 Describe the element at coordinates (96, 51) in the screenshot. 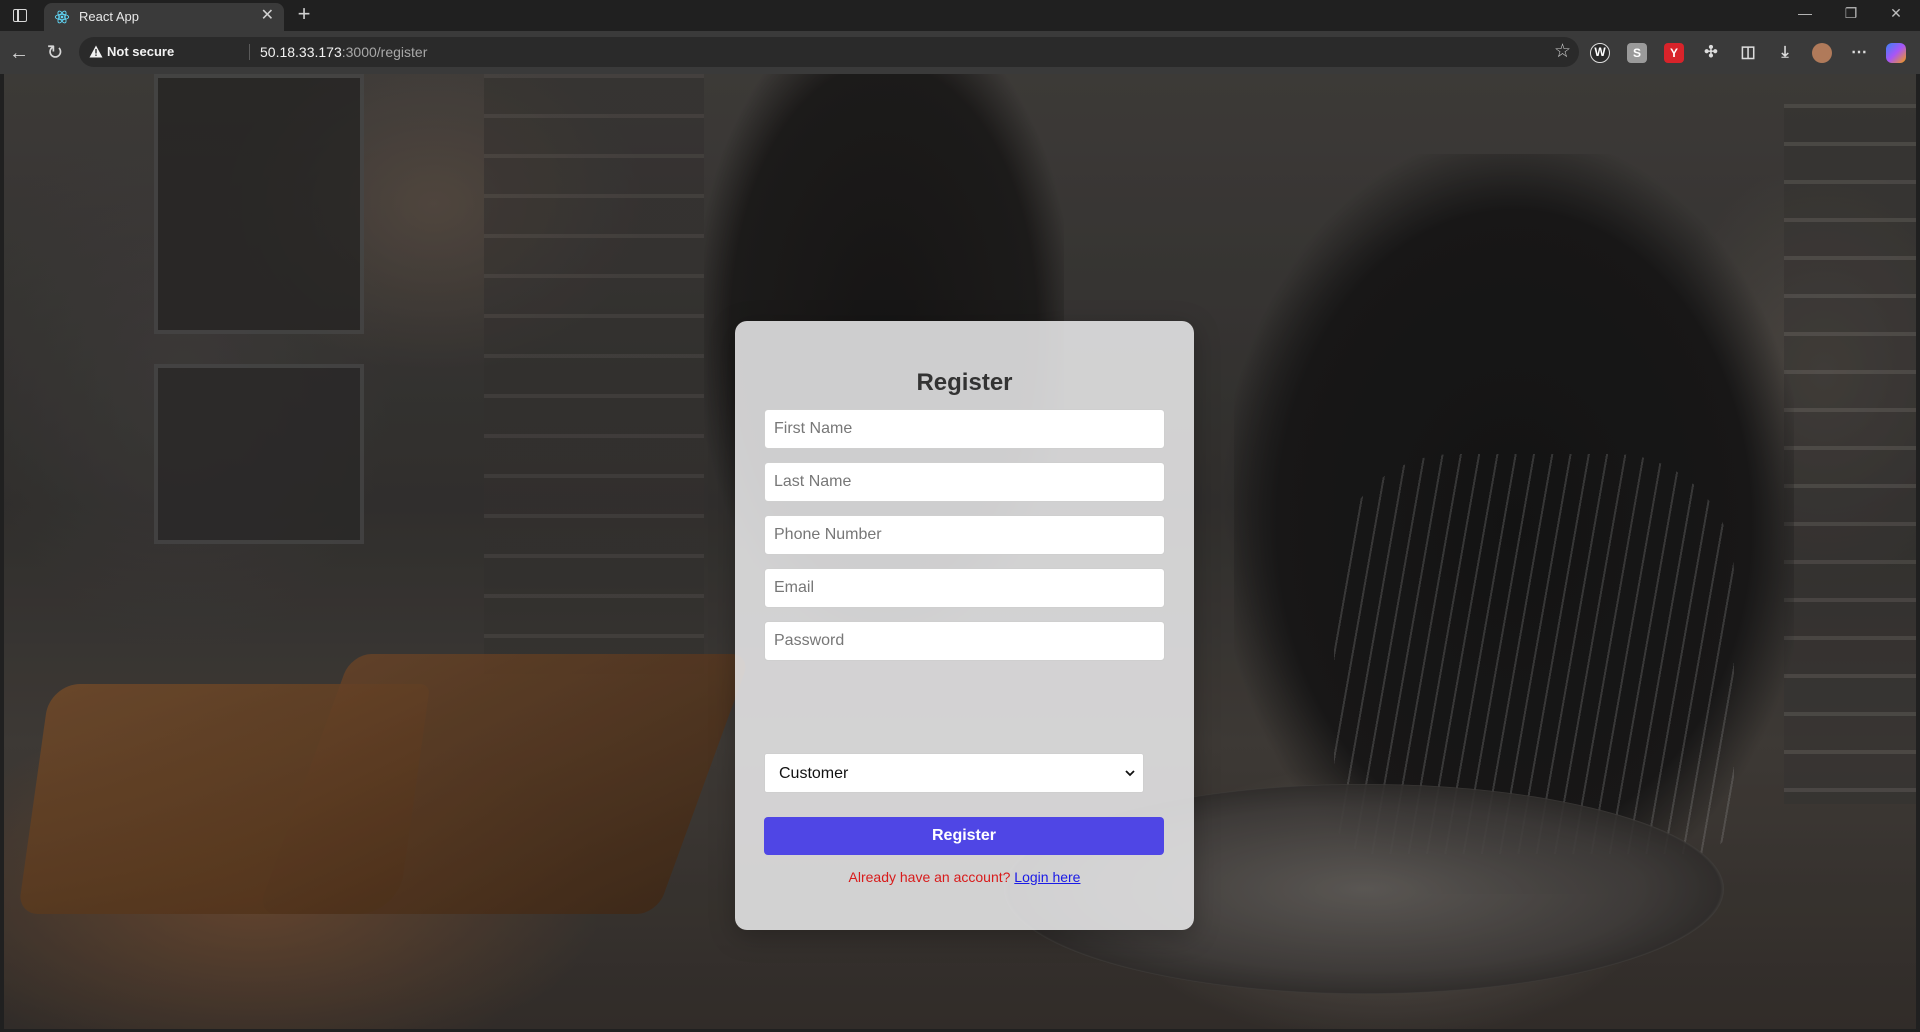

I see `warning-icon` at that location.